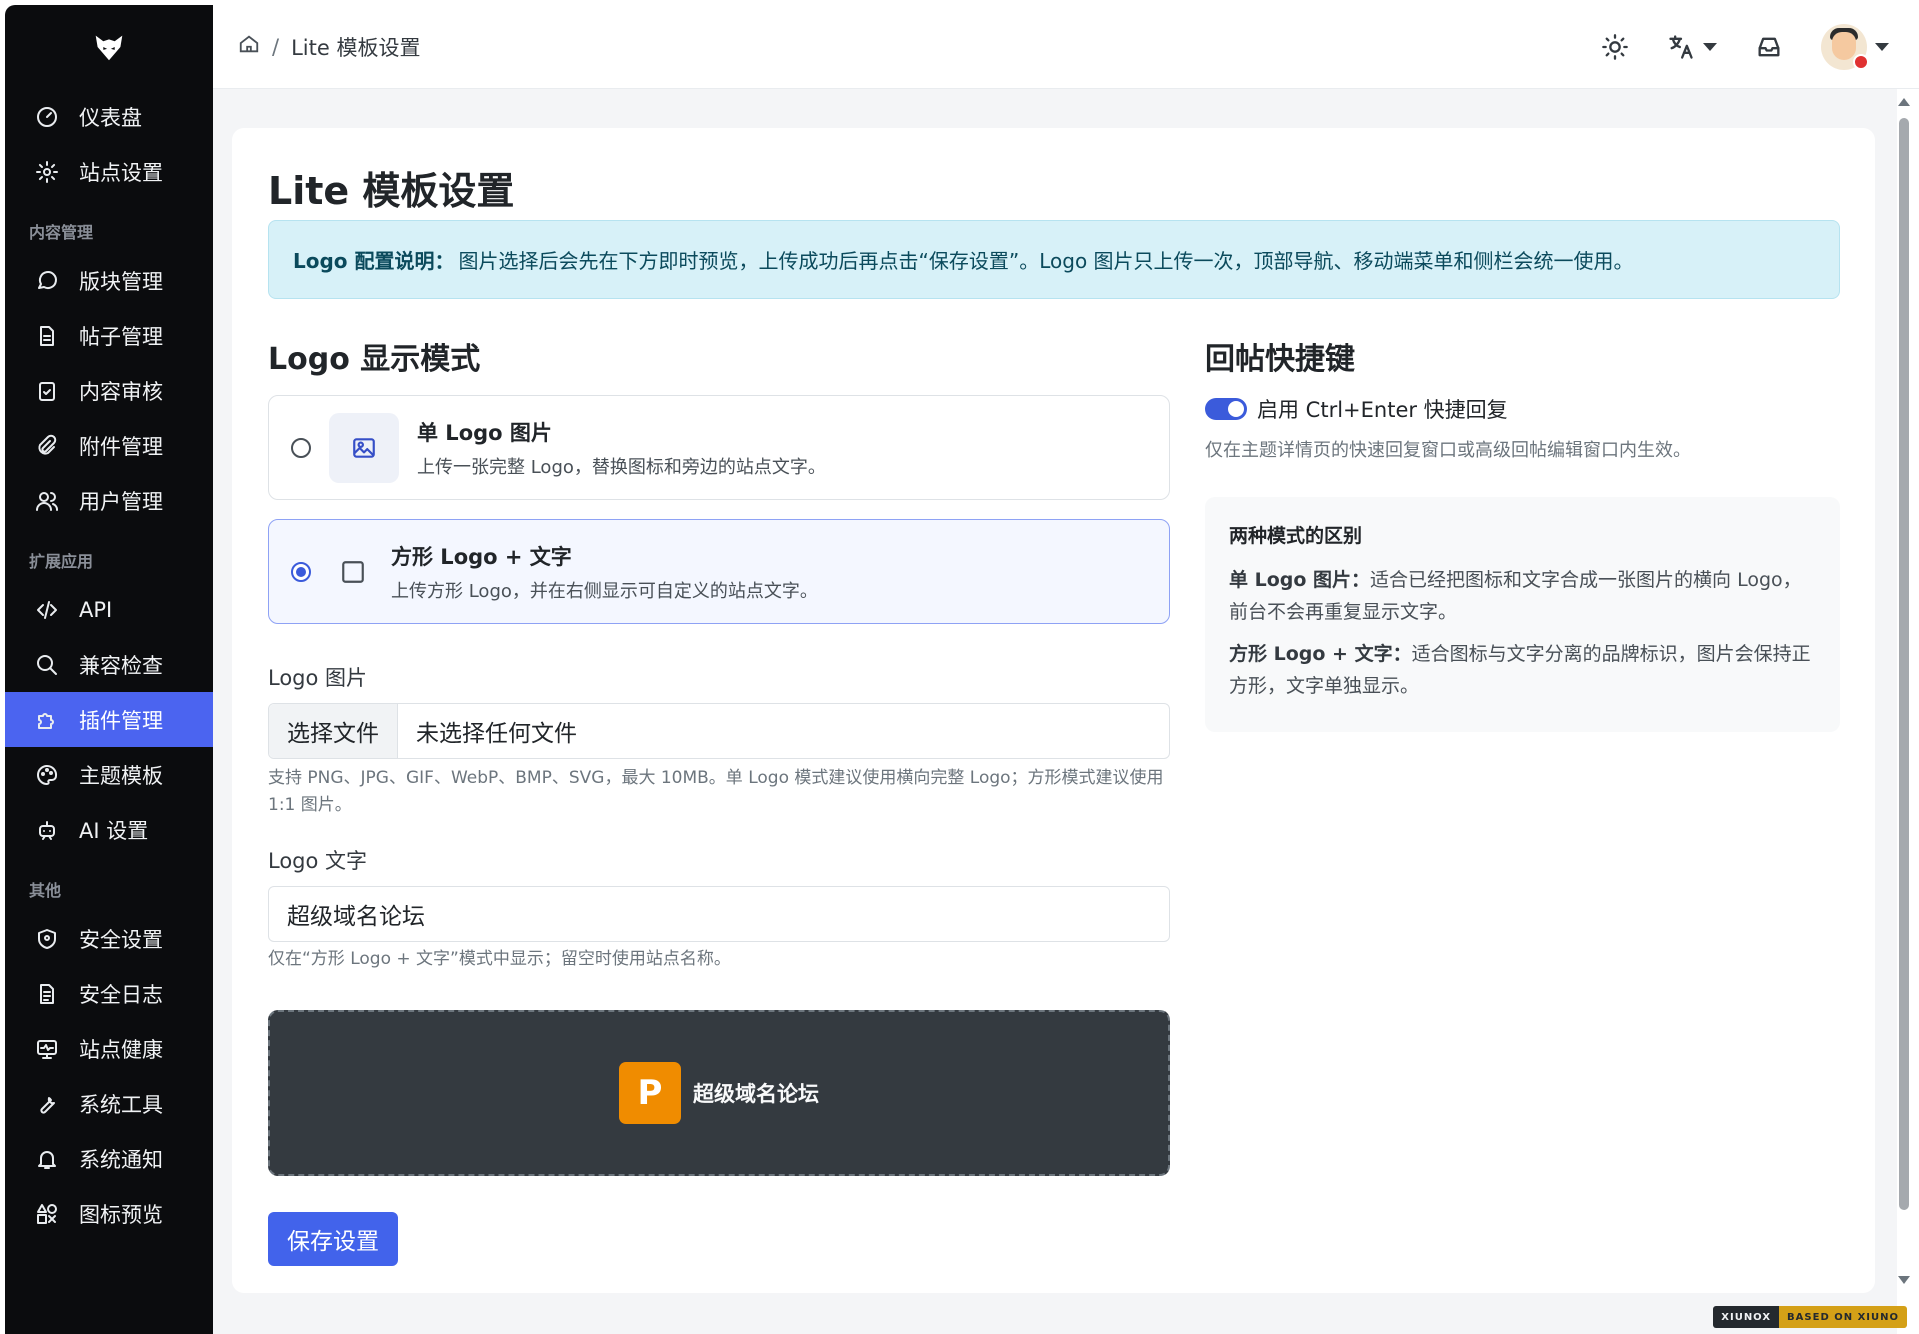  What do you see at coordinates (318, 861) in the screenshot?
I see `logo-text-label: Logo 文字` at bounding box center [318, 861].